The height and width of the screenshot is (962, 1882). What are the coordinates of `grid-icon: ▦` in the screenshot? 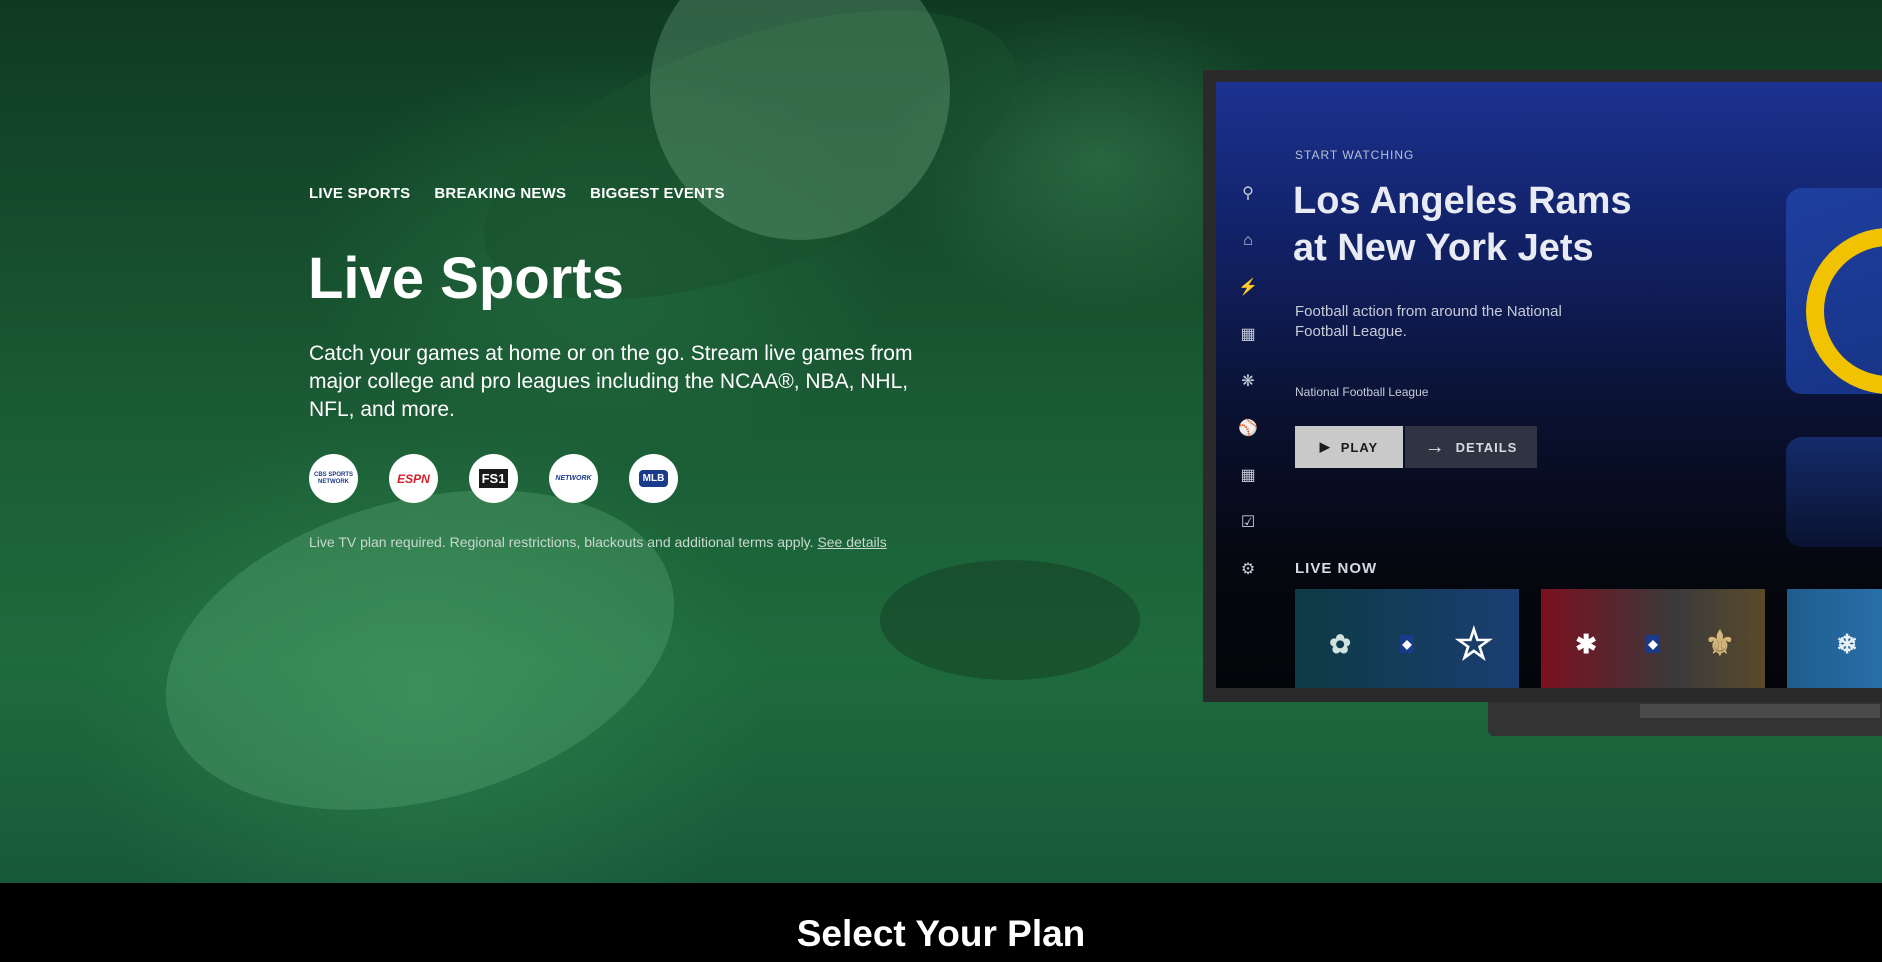 It's located at (1248, 475).